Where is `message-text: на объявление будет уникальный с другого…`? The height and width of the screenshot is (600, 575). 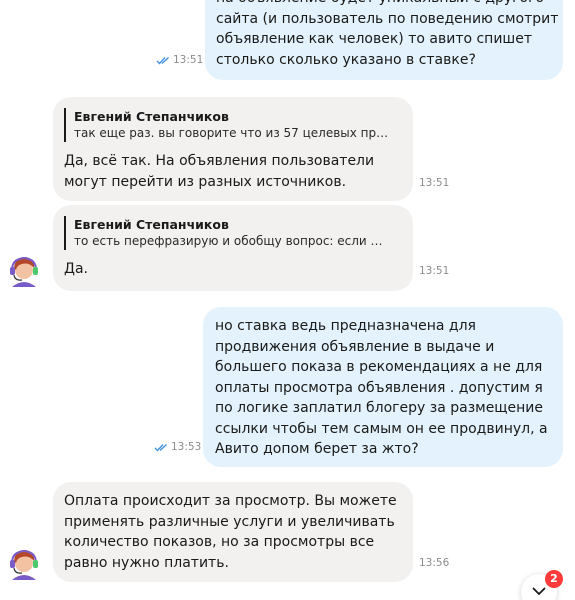
message-text: на объявление будет уникальный с другого… is located at coordinates (387, 34).